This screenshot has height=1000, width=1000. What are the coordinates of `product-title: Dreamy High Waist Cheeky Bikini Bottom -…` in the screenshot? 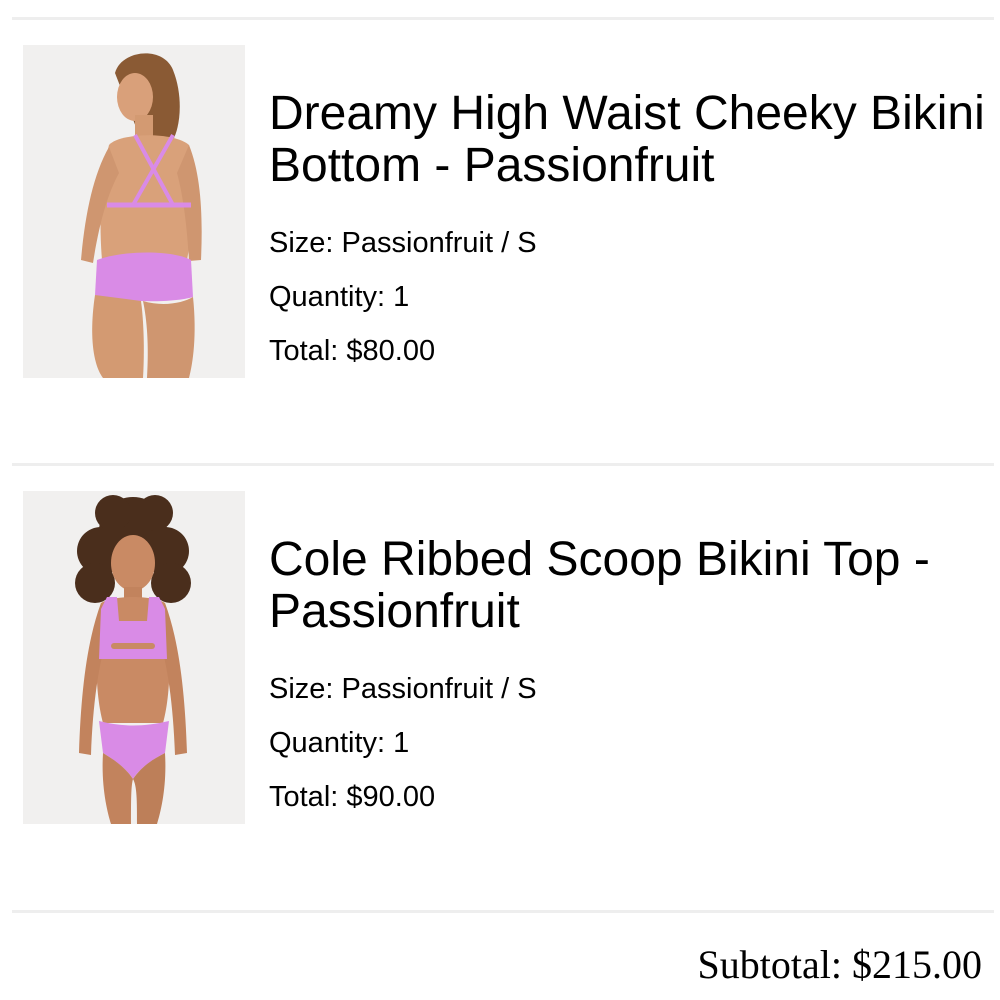 It's located at (629, 118).